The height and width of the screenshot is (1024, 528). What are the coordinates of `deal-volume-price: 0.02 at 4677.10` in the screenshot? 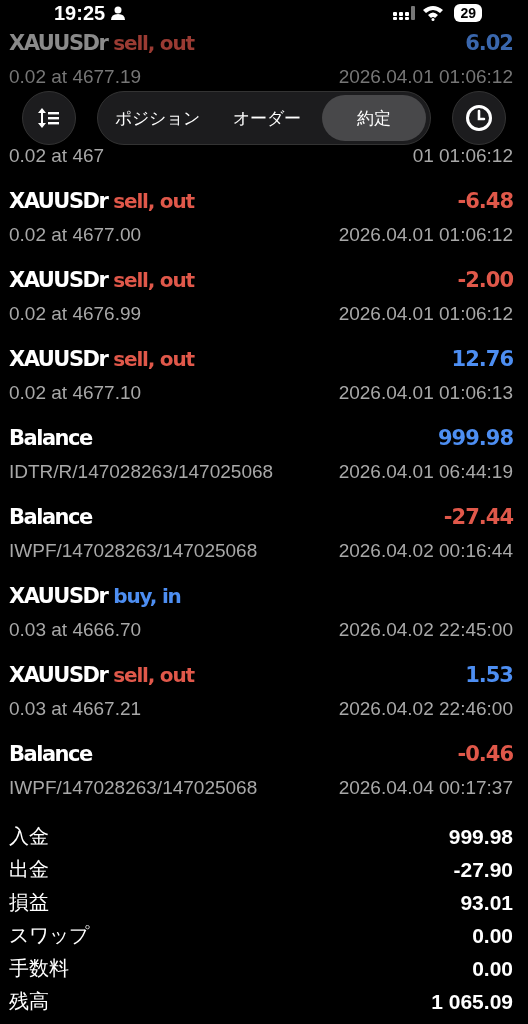 It's located at (75, 393).